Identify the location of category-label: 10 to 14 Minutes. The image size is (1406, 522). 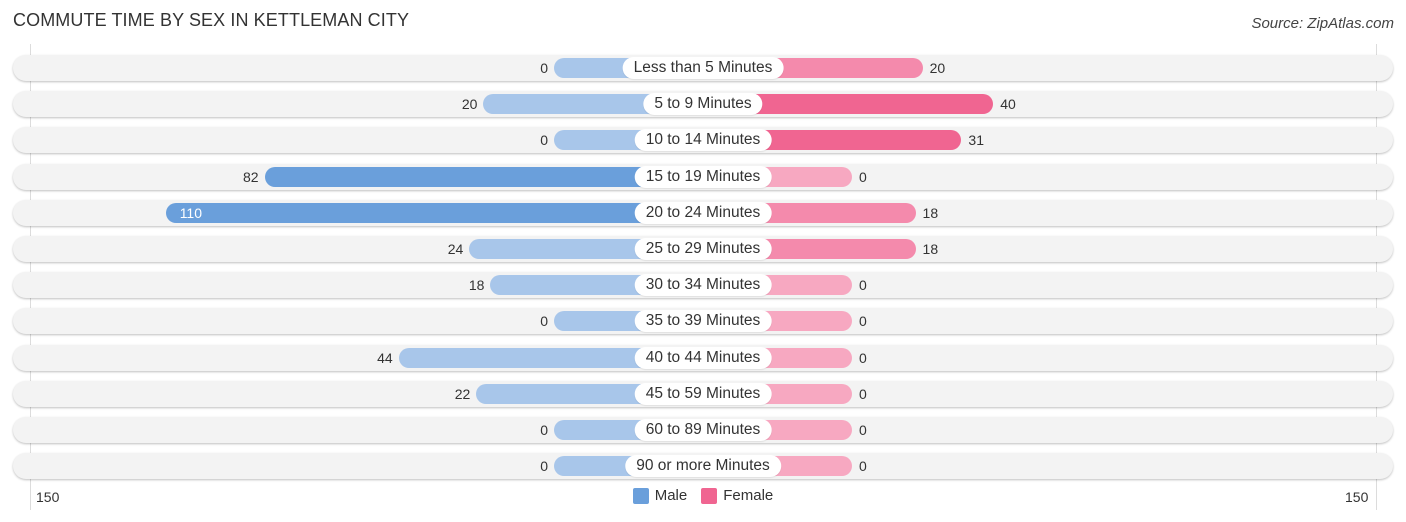
(703, 140).